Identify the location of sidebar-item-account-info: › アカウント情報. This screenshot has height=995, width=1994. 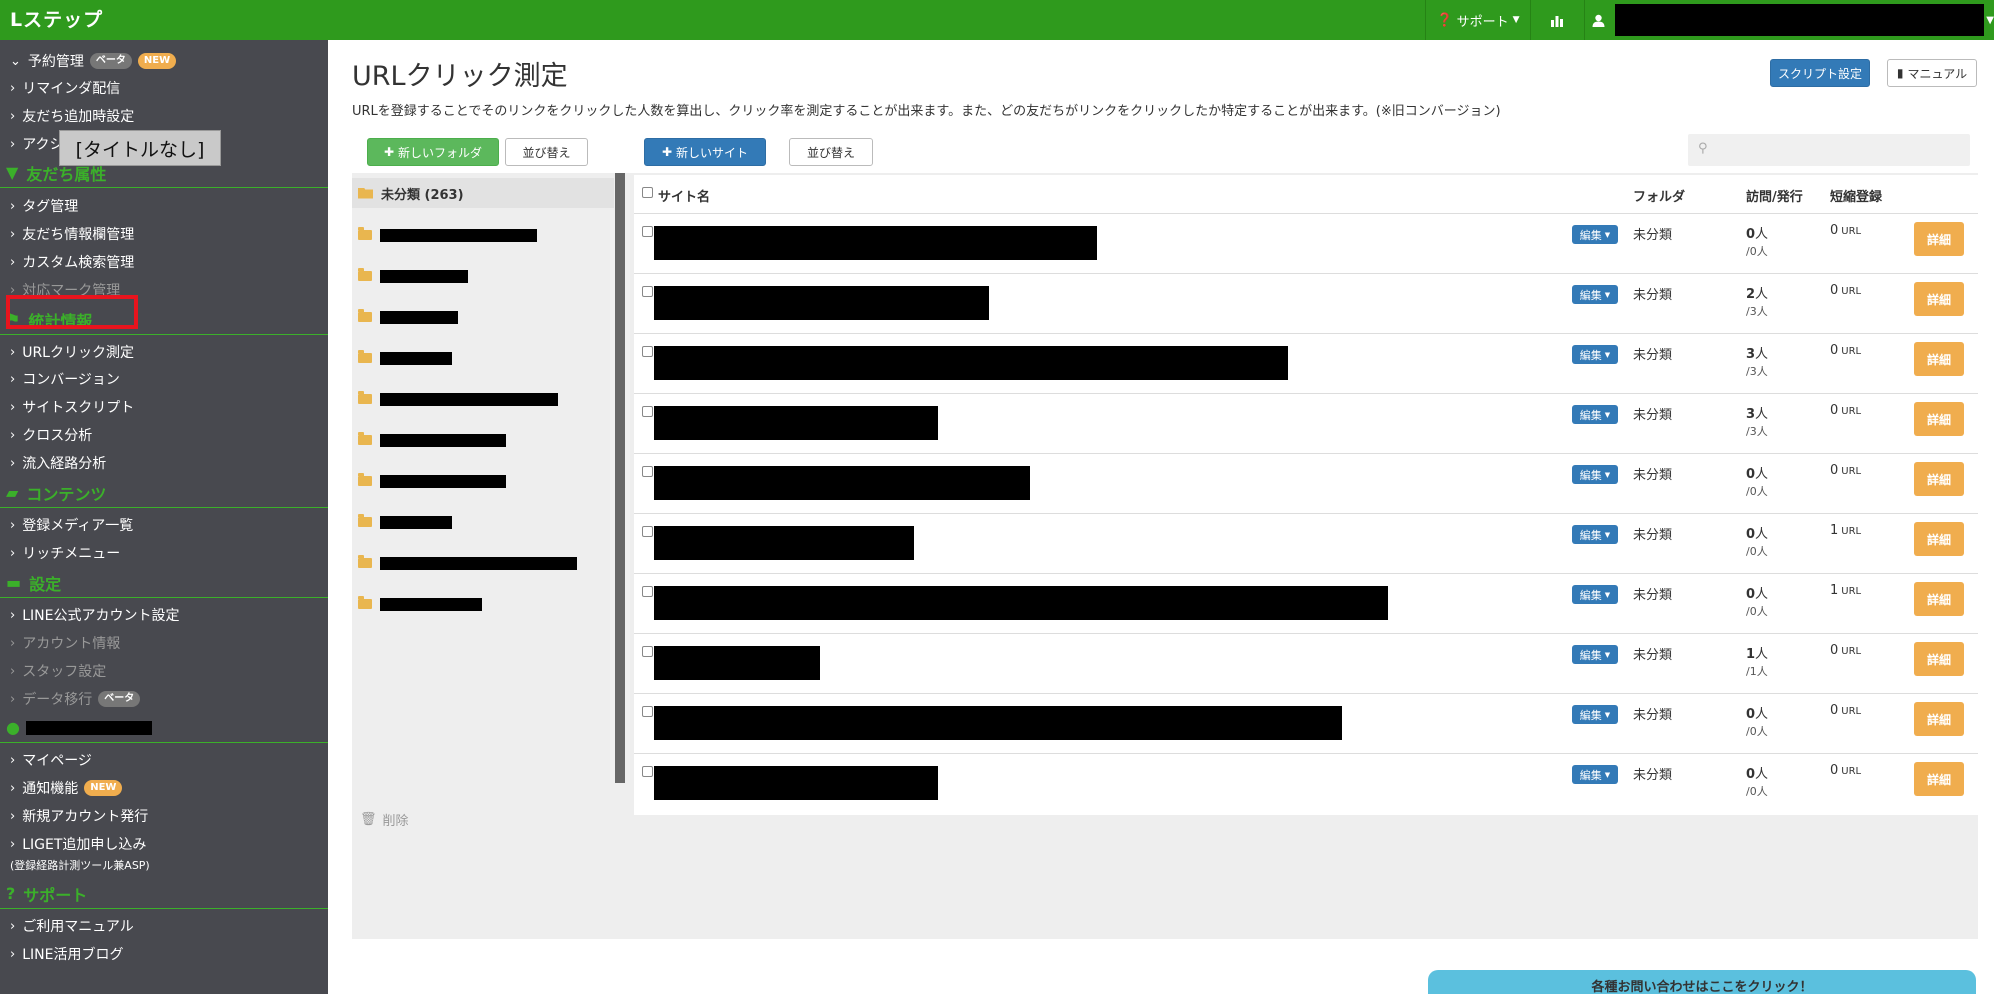
(65, 643).